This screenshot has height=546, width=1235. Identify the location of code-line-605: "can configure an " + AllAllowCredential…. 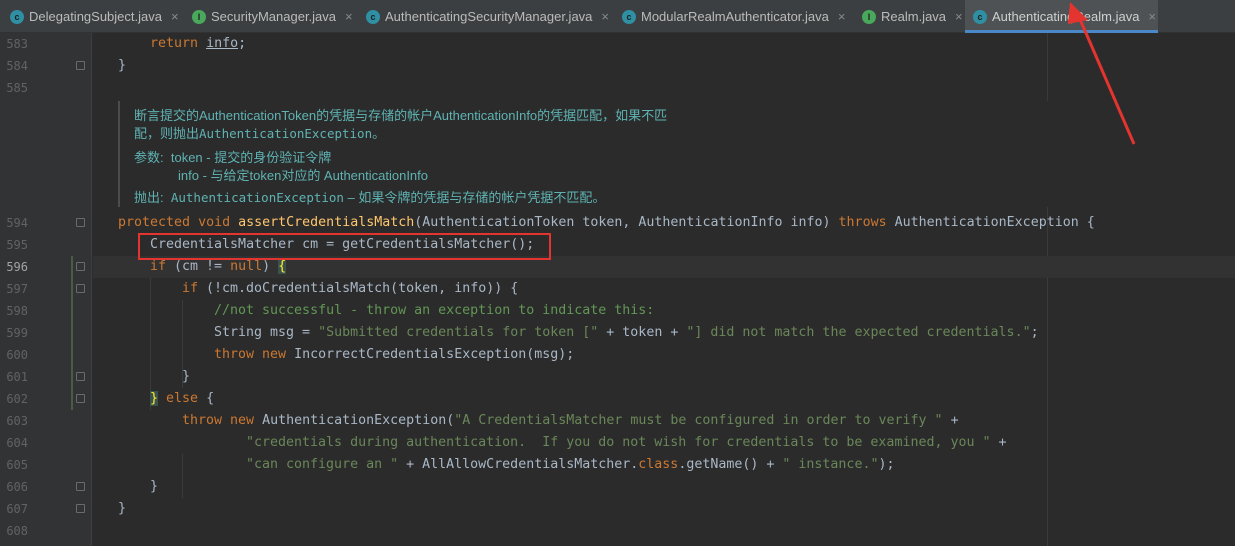
(570, 464).